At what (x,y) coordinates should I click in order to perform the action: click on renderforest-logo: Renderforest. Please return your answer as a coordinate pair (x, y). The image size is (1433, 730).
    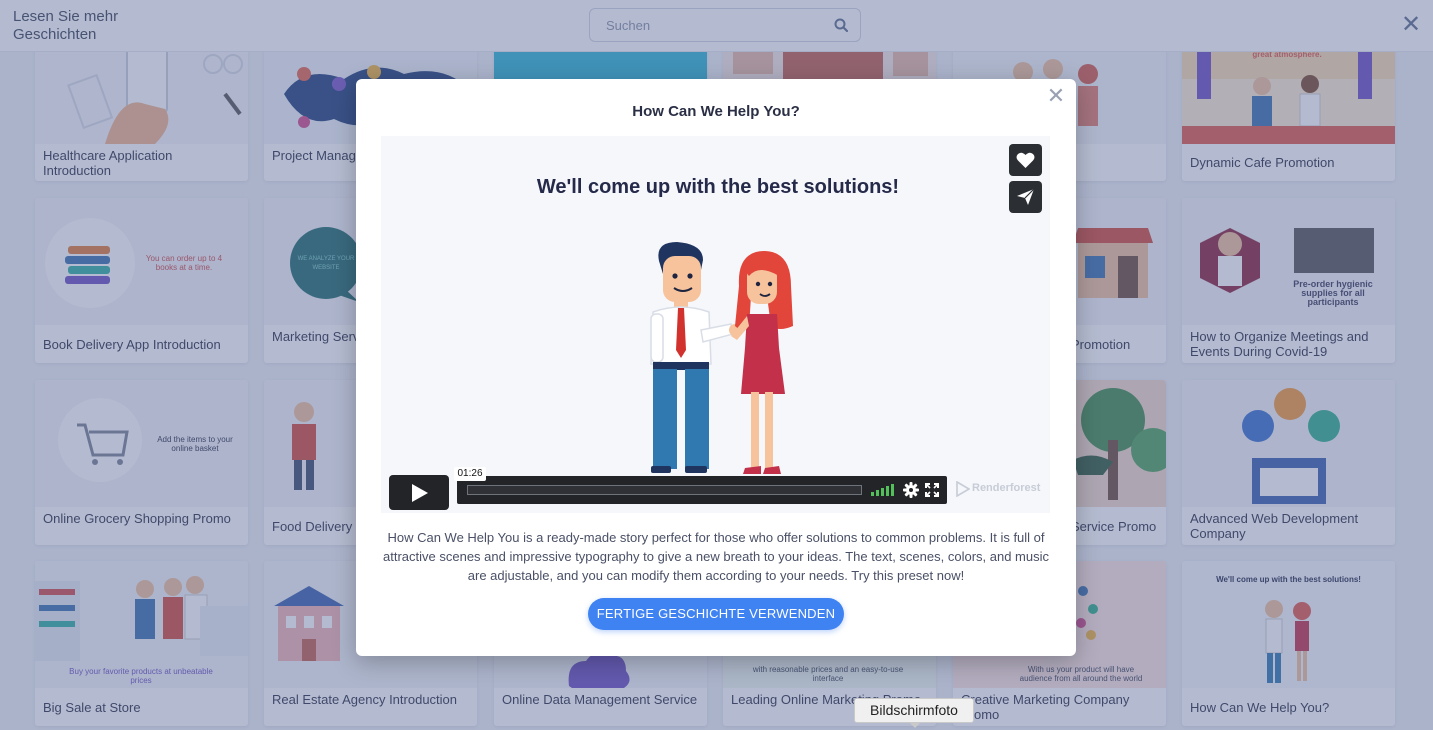
    Looking at the image, I should click on (1001, 489).